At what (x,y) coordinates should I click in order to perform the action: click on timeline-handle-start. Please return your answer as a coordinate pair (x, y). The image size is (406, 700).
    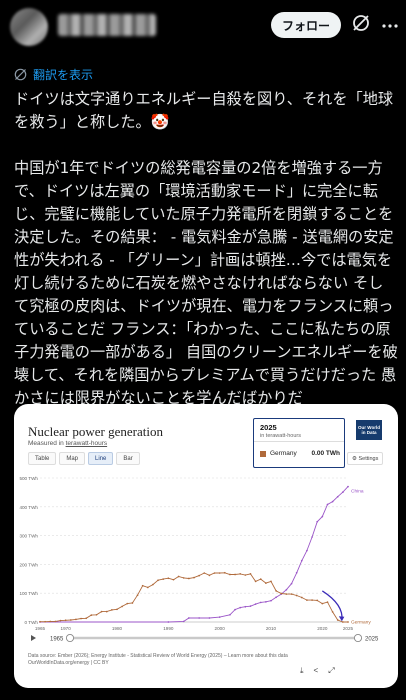
    Looking at the image, I should click on (70, 638).